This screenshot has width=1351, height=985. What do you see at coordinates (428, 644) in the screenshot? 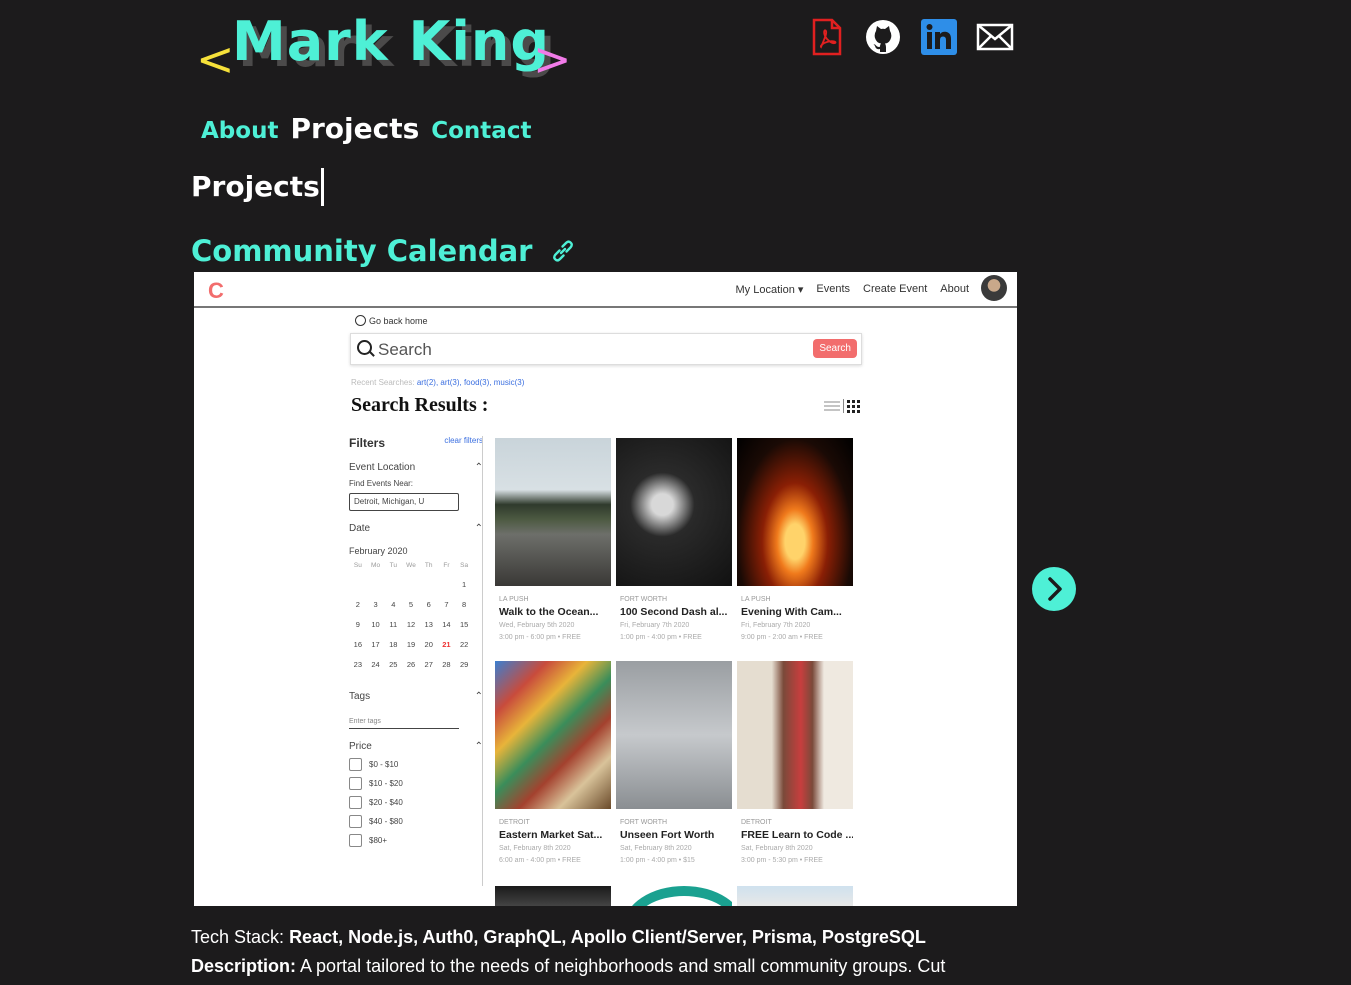
I see `calendar-day: 20` at bounding box center [428, 644].